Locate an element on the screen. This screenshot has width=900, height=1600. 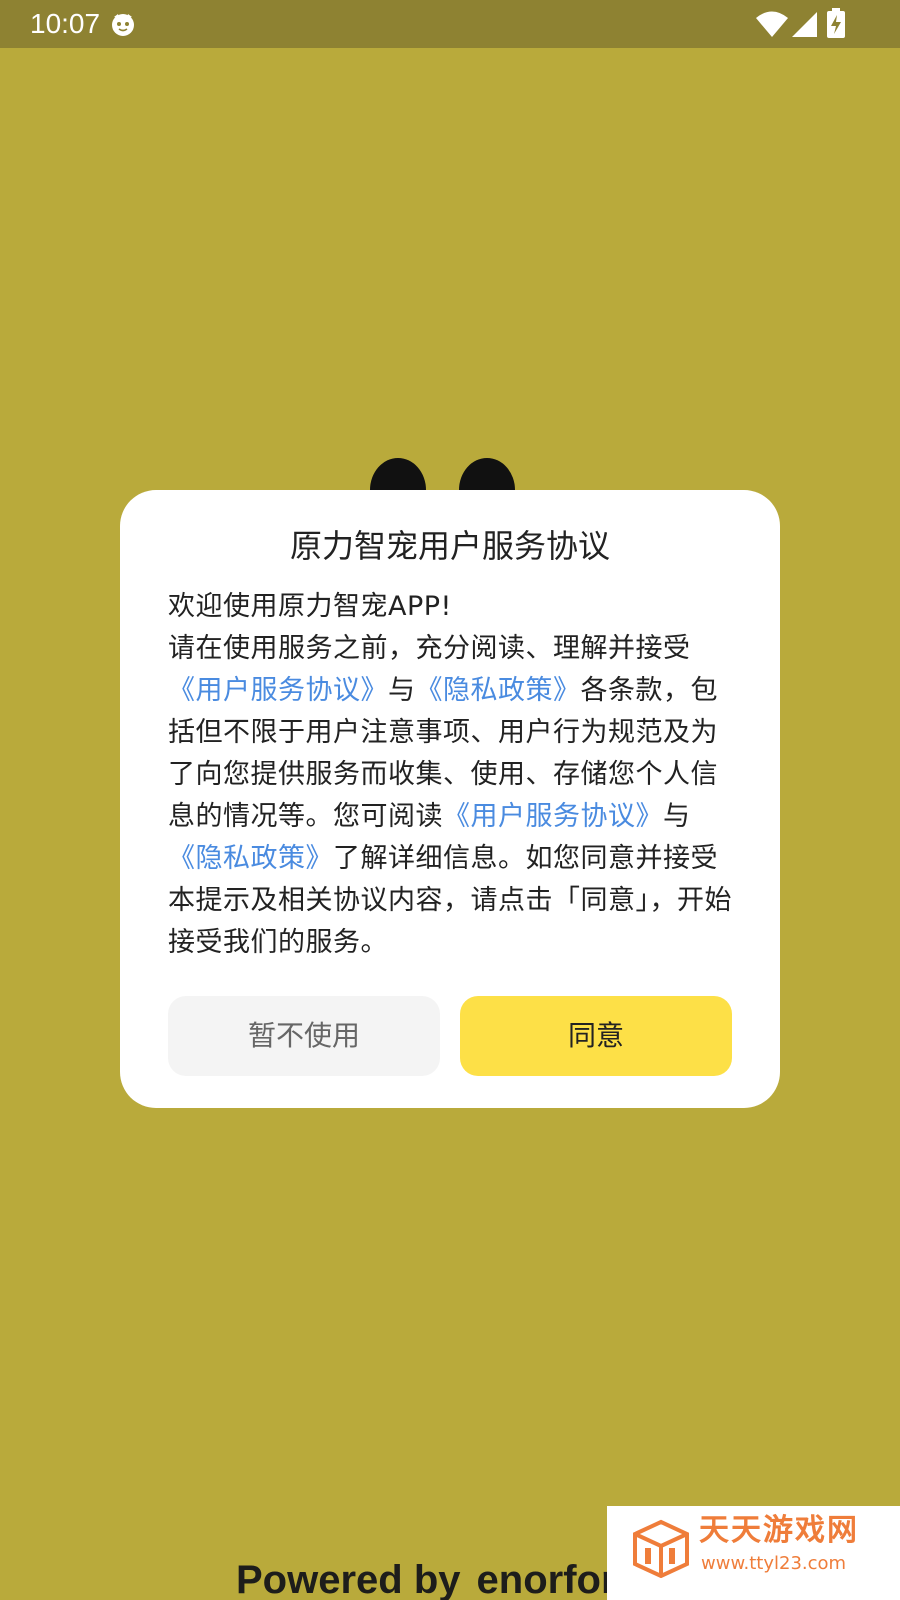
brand-logo-text: enorfor is located at coordinates (546, 1579).